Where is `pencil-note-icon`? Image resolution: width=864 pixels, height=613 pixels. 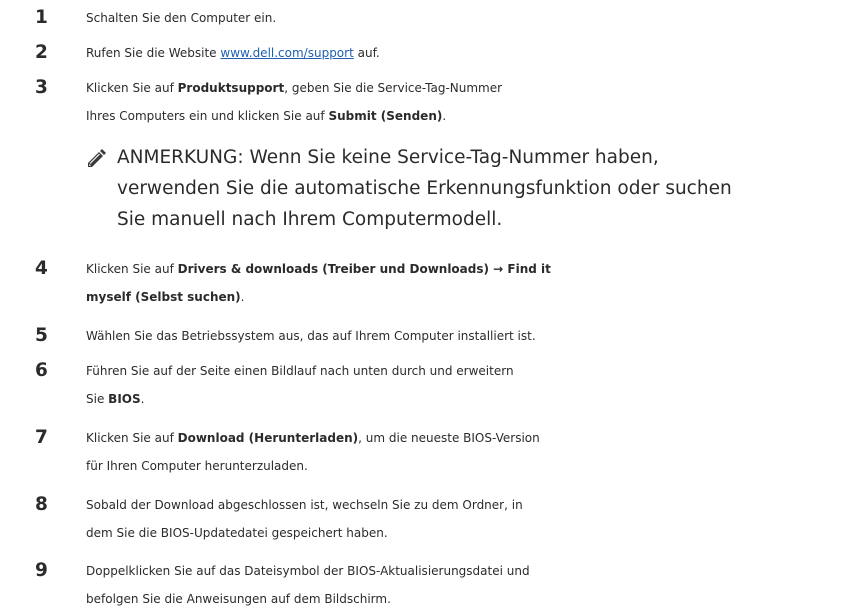 pencil-note-icon is located at coordinates (96, 158).